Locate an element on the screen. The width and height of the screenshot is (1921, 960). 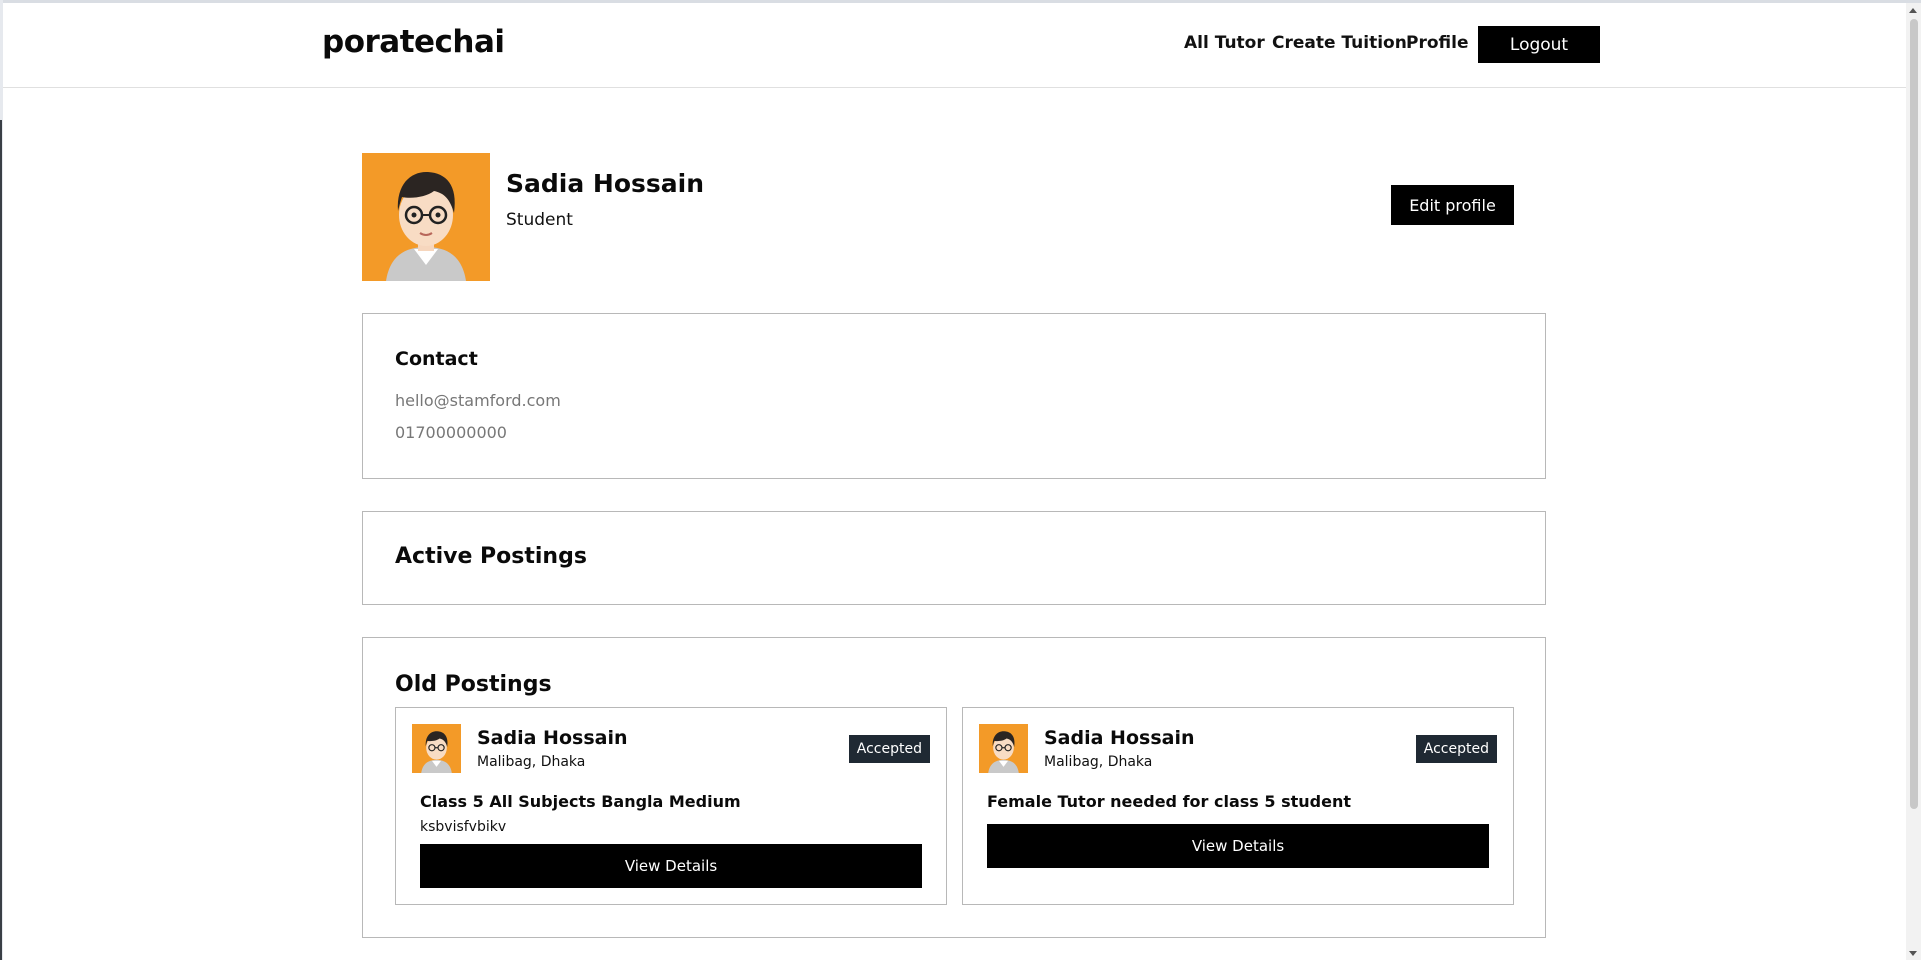
contact-title: Contact is located at coordinates (436, 359).